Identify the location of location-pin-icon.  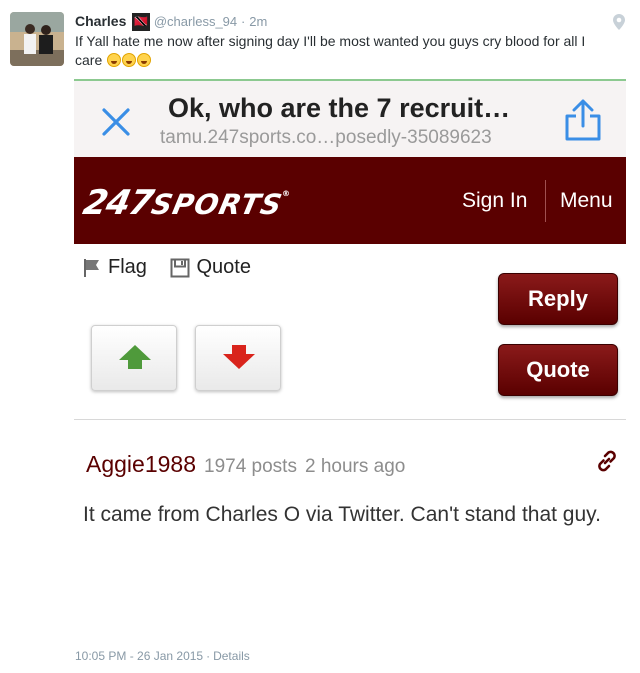
(619, 22).